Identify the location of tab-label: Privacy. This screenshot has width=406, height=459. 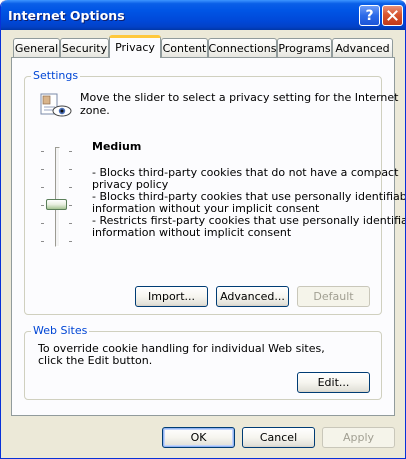
(135, 47).